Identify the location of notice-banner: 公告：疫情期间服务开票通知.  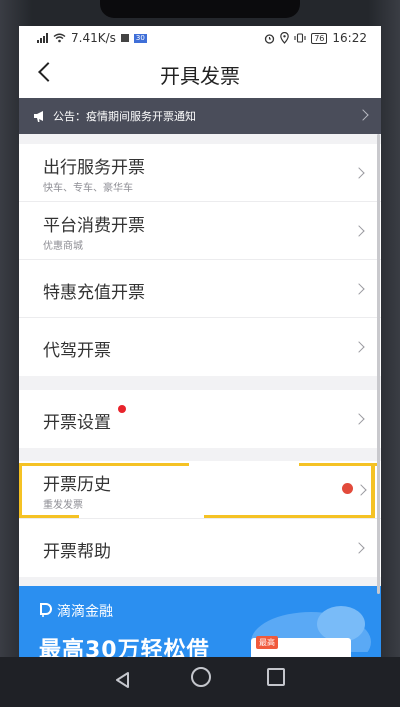
(200, 116).